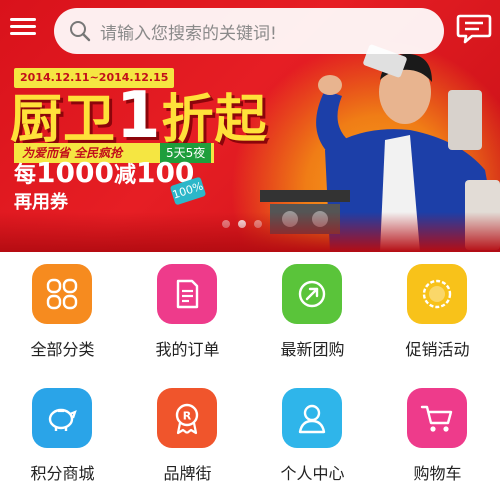 Image resolution: width=500 pixels, height=500 pixels. I want to click on grid-item-promotions: 促销活动, so click(437, 314).